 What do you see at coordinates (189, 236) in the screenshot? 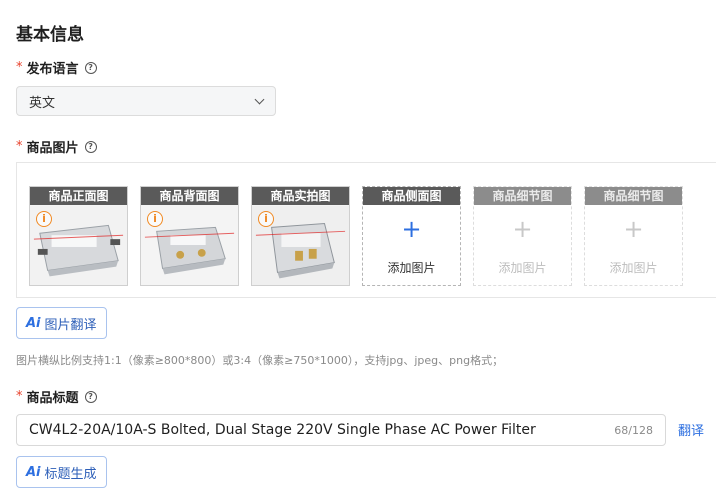
I see `image-slot-back: 商品背面图 i` at bounding box center [189, 236].